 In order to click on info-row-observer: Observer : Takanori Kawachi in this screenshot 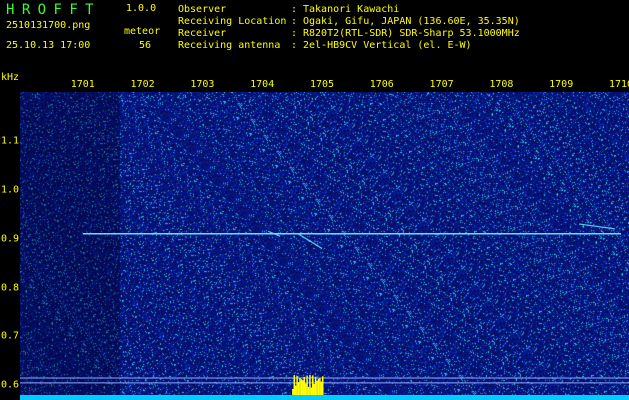, I will do `click(349, 10)`.